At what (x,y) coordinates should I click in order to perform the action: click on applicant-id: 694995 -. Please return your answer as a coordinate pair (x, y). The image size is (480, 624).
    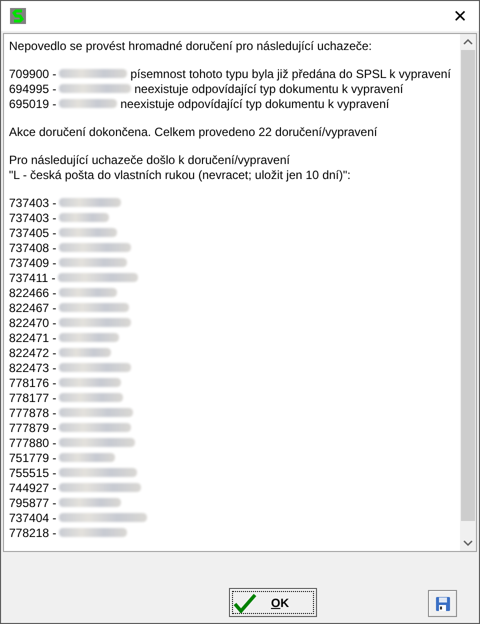
    Looking at the image, I should click on (32, 88).